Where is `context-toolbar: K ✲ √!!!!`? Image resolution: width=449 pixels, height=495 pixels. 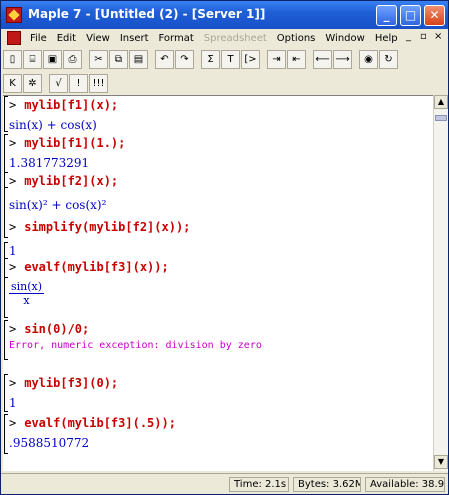
context-toolbar: K ✲ √!!!! is located at coordinates (56, 83).